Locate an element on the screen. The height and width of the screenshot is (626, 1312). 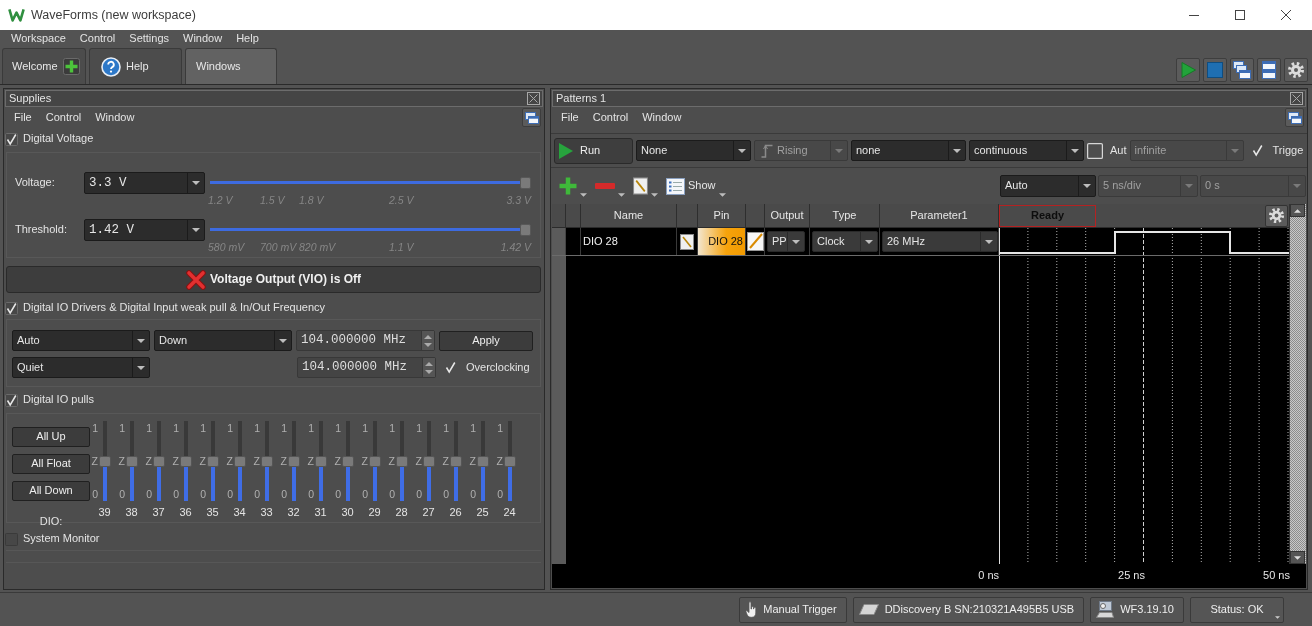
settings-button is located at coordinates (1296, 69).